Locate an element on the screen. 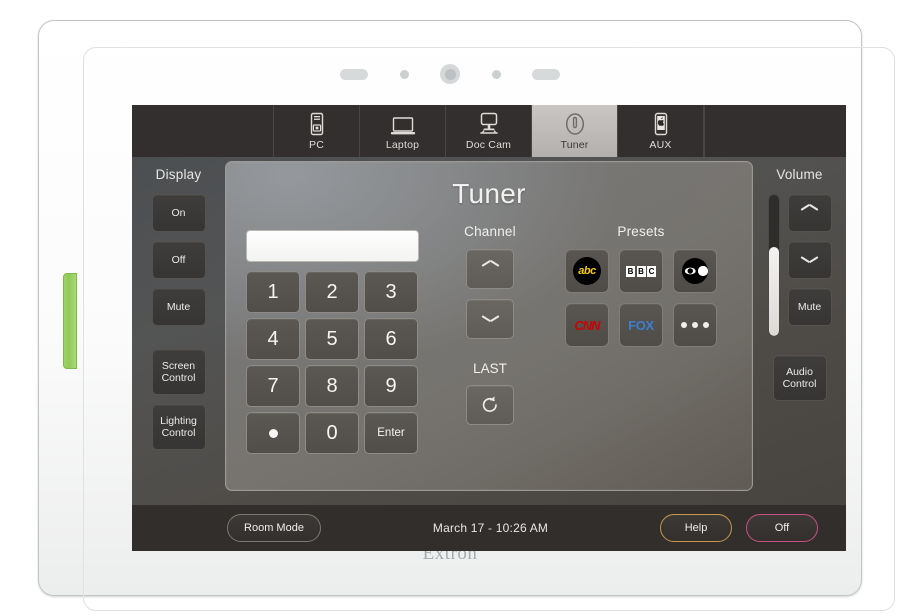  presets-section-title: Presets is located at coordinates (641, 231).